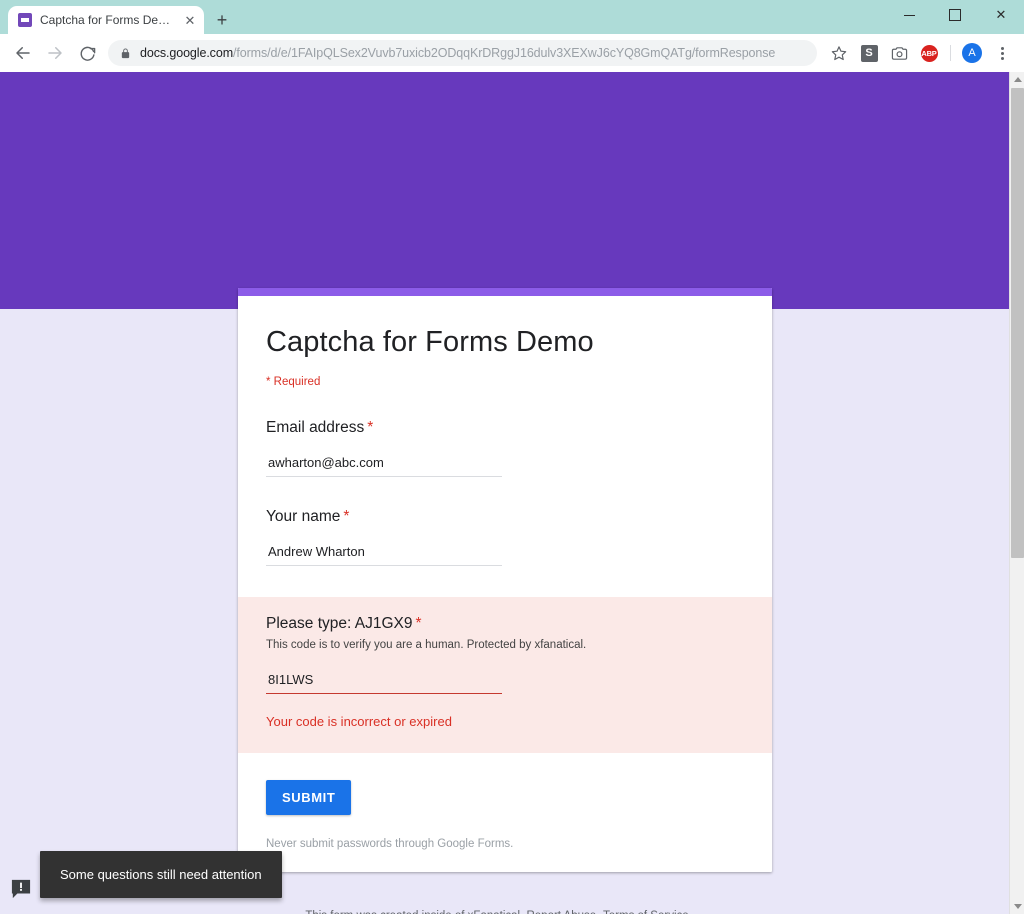 The height and width of the screenshot is (914, 1024). I want to click on captcha-label: Please type: AJ1GX9 *, so click(505, 624).